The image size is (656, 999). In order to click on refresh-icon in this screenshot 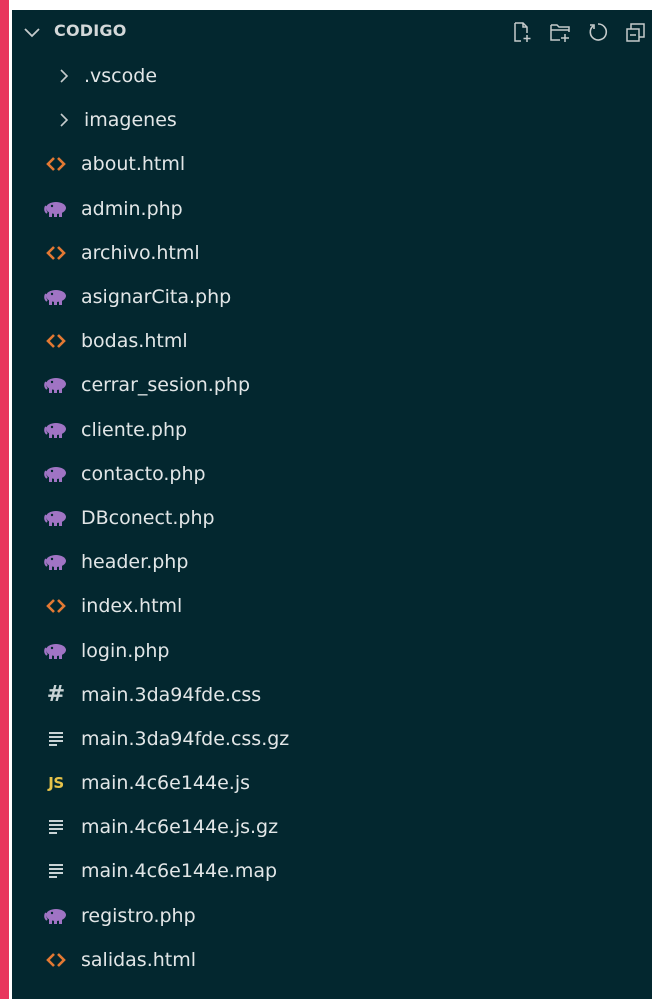, I will do `click(598, 32)`.